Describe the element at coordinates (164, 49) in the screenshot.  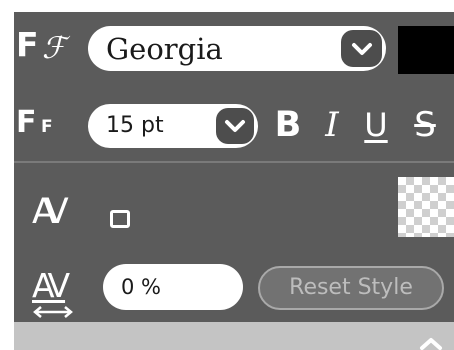
I see `font-family-value: Georgia` at that location.